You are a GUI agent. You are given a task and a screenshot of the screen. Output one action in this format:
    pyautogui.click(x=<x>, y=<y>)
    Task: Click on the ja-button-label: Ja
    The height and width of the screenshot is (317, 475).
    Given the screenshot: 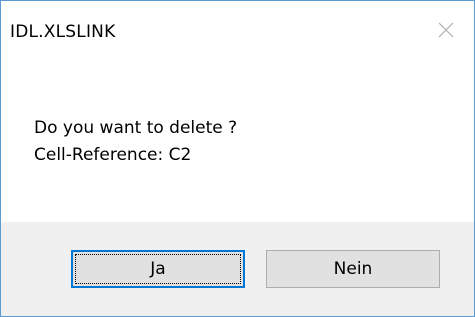 What is the action you would take?
    pyautogui.click(x=158, y=269)
    